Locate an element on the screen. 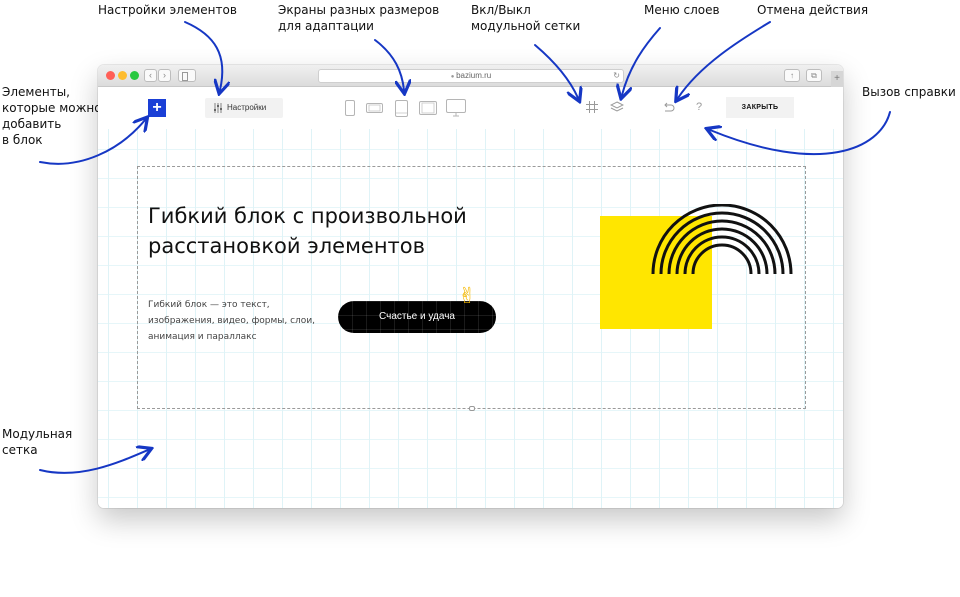 The height and width of the screenshot is (597, 960). peace-hand-icon: ✌ is located at coordinates (467, 296).